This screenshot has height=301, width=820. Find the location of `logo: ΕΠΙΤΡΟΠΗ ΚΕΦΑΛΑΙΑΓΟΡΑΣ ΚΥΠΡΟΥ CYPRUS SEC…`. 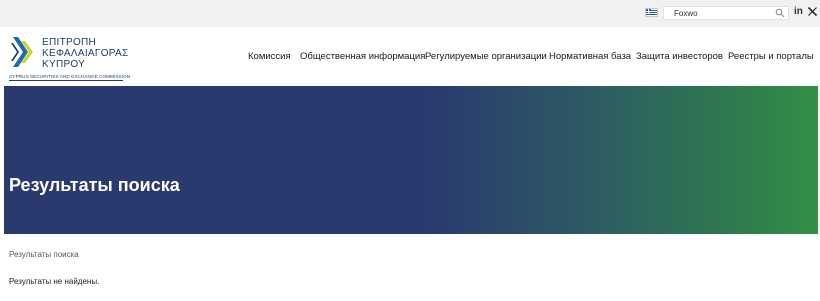

logo: ΕΠΙΤΡΟΠΗ ΚΕΦΑΛΑΙΑΓΟΡΑΣ ΚΥΠΡΟΥ CYPRUS SEC… is located at coordinates (69, 57).